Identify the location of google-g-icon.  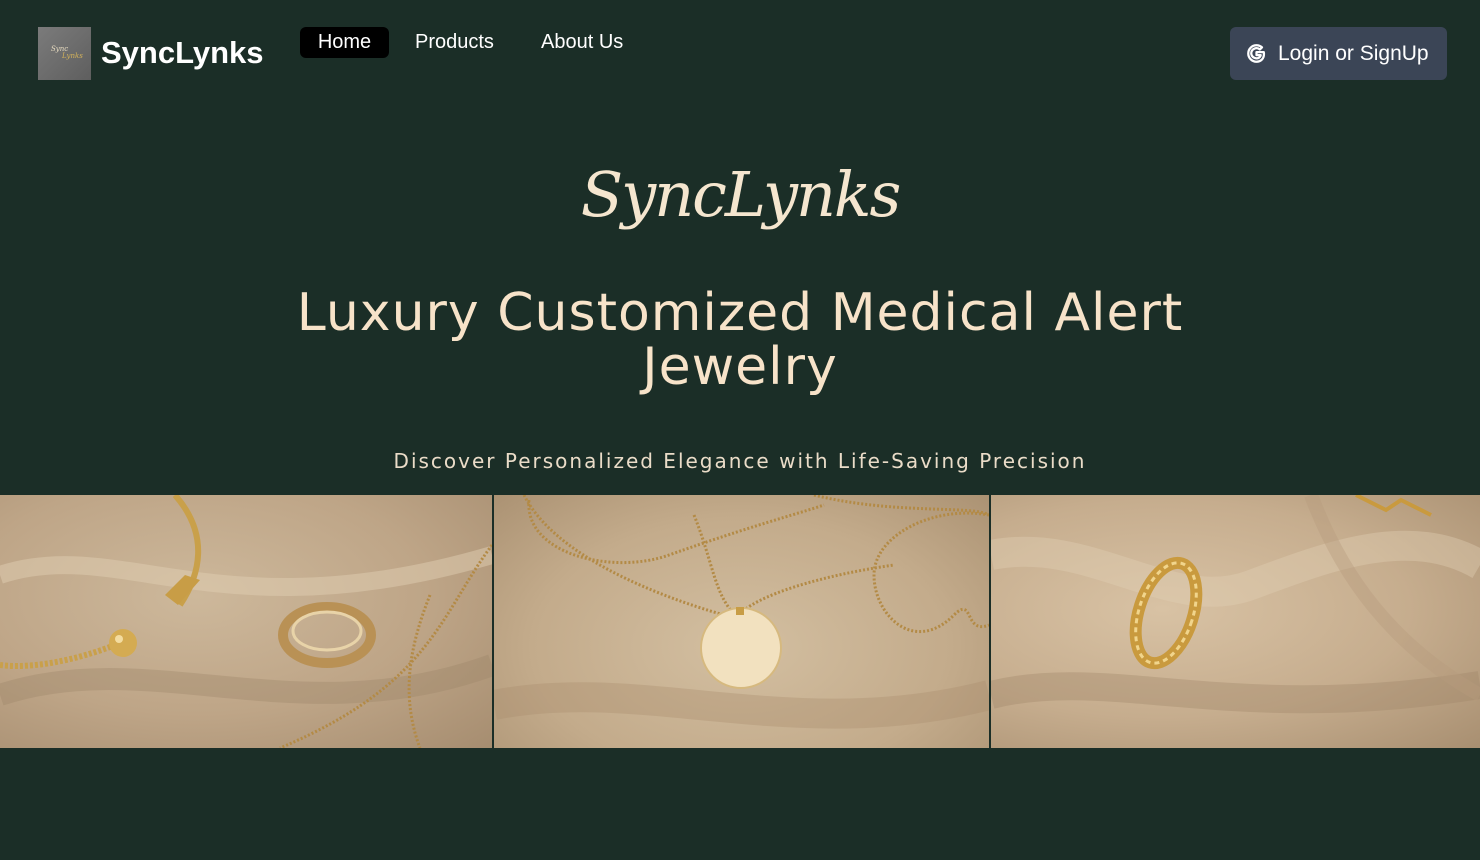
(1256, 53).